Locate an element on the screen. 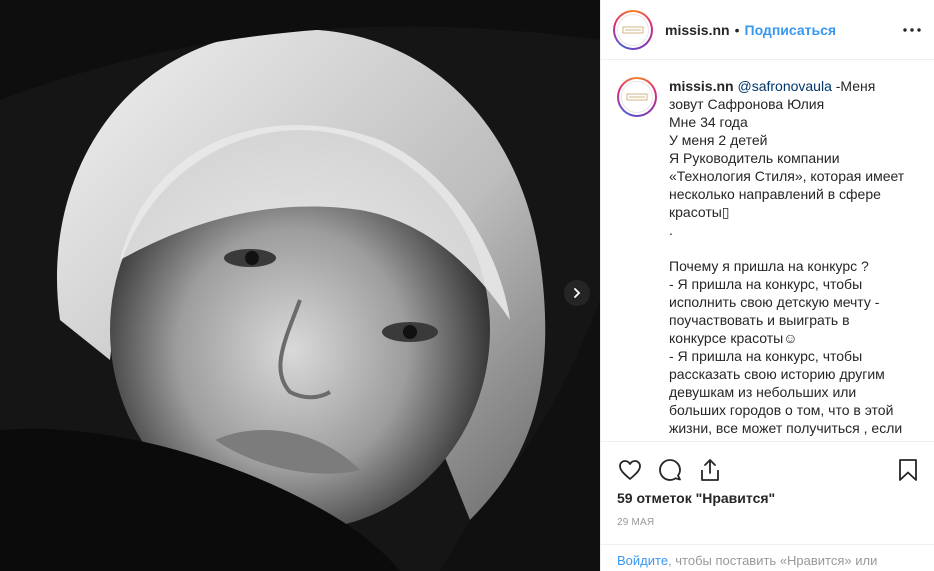 This screenshot has width=934, height=571. bookmark-icon is located at coordinates (908, 470).